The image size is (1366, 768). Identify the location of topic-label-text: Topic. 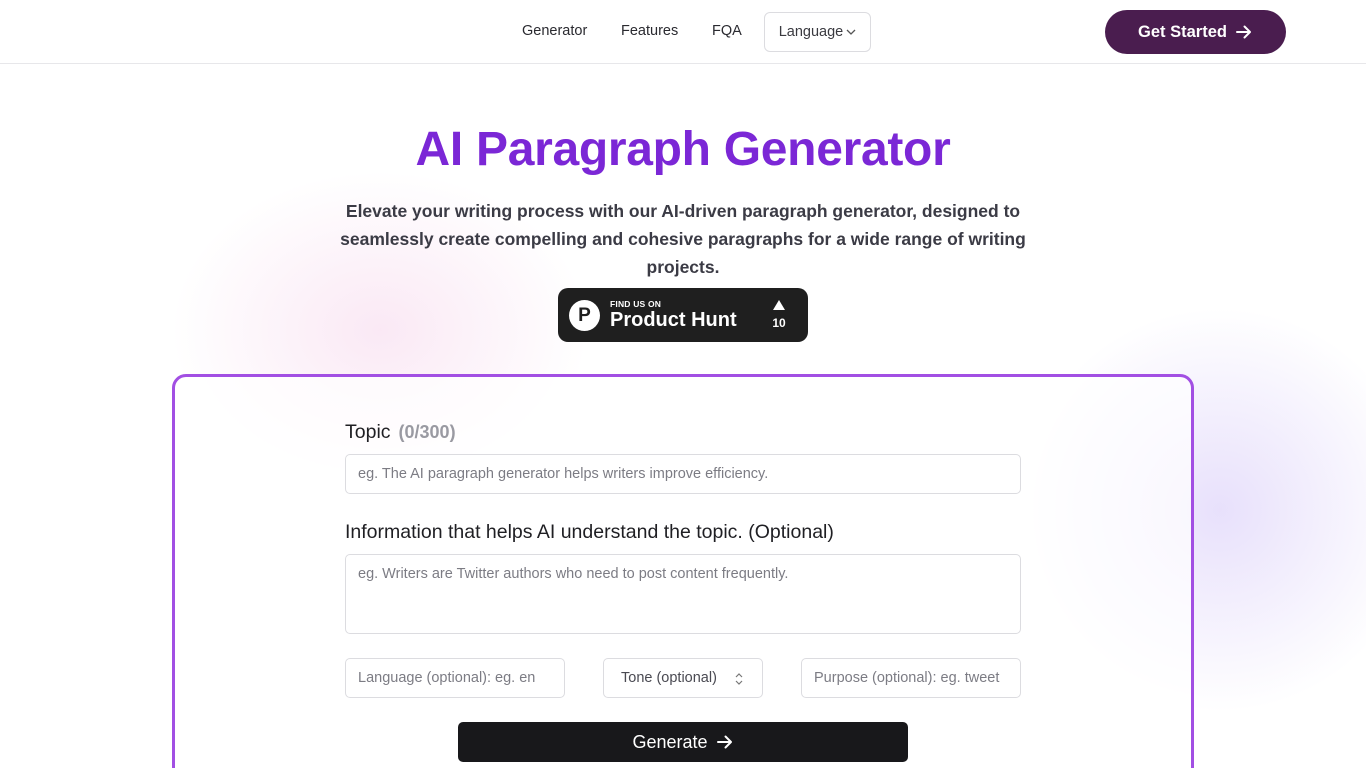
(368, 432).